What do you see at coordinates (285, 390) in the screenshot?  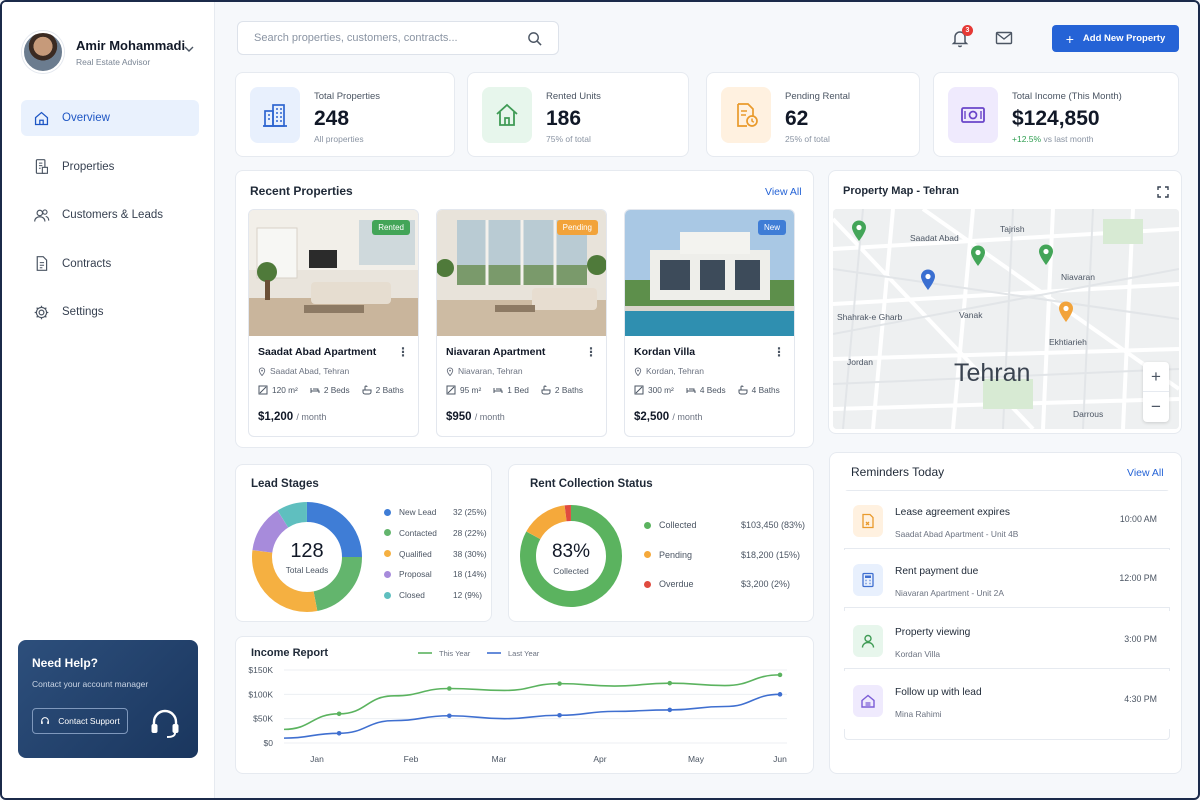 I see `area-text: 120 m²` at bounding box center [285, 390].